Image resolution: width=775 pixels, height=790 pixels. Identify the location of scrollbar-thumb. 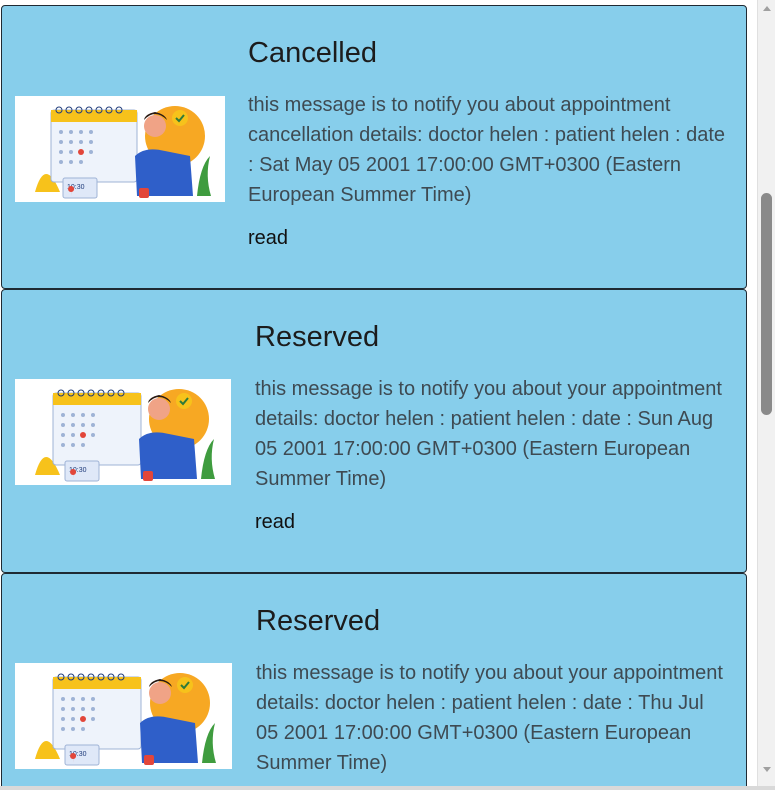
(766, 304).